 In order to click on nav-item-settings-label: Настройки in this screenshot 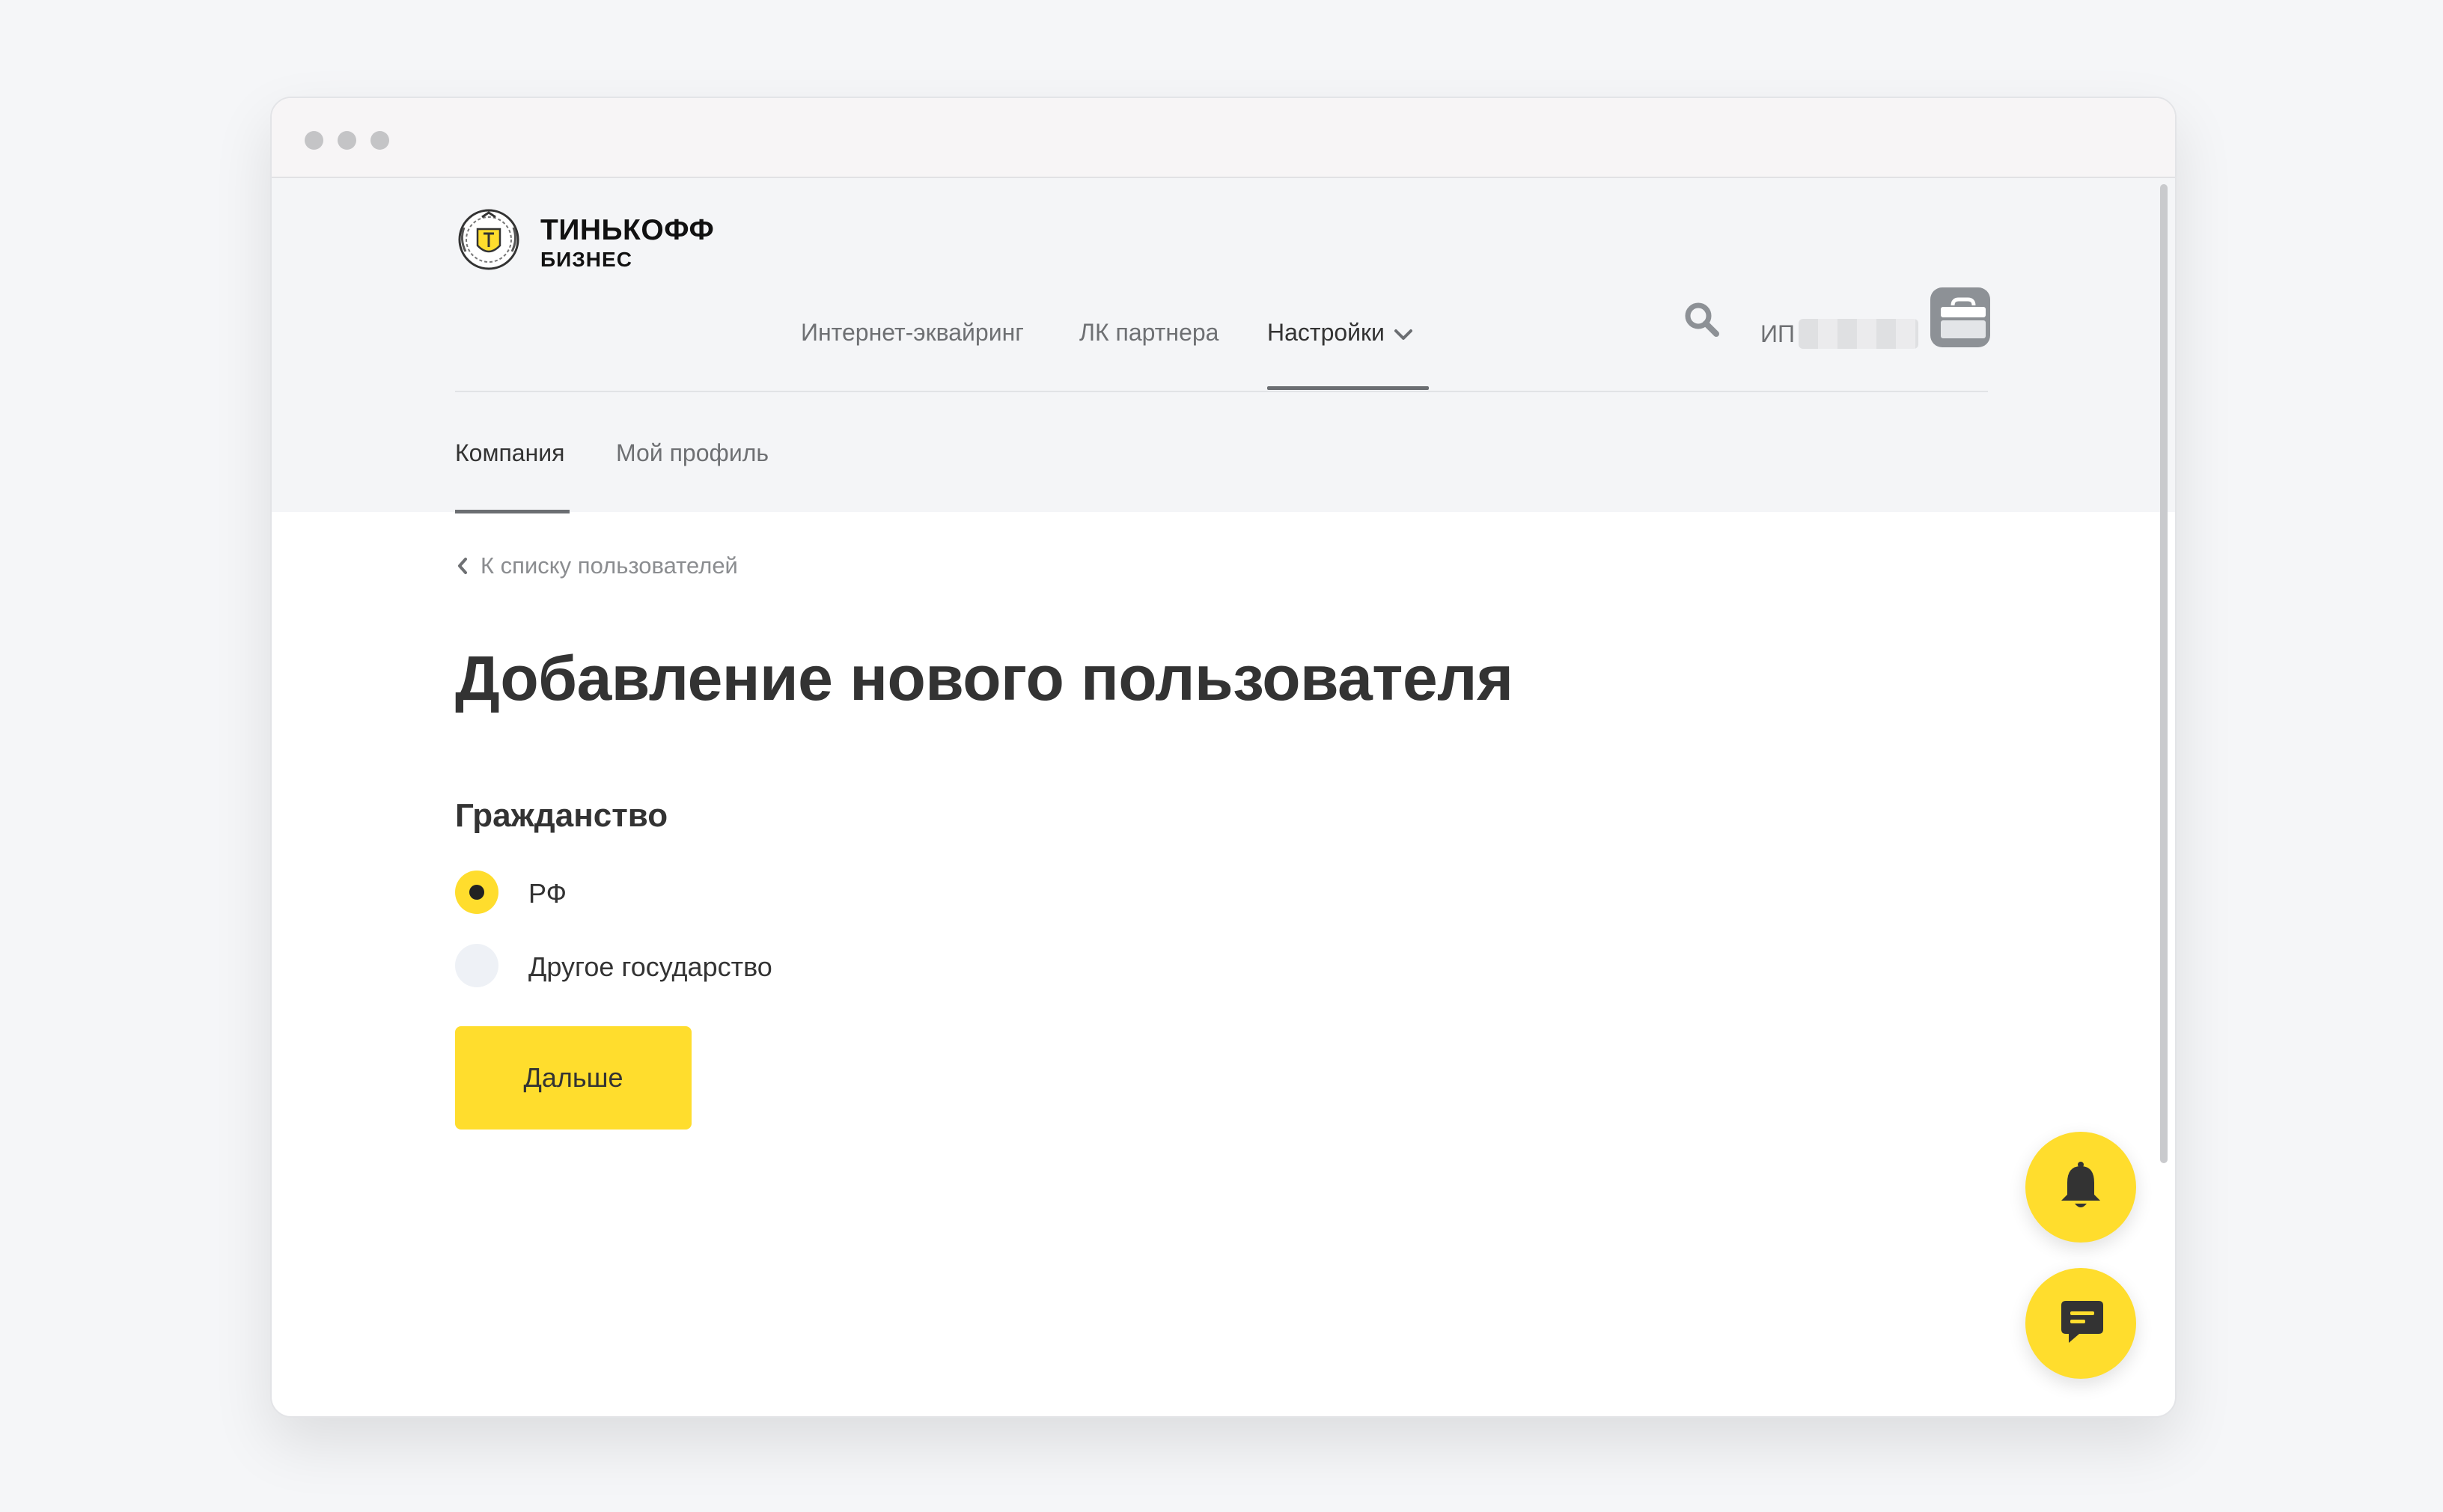, I will do `click(1326, 332)`.